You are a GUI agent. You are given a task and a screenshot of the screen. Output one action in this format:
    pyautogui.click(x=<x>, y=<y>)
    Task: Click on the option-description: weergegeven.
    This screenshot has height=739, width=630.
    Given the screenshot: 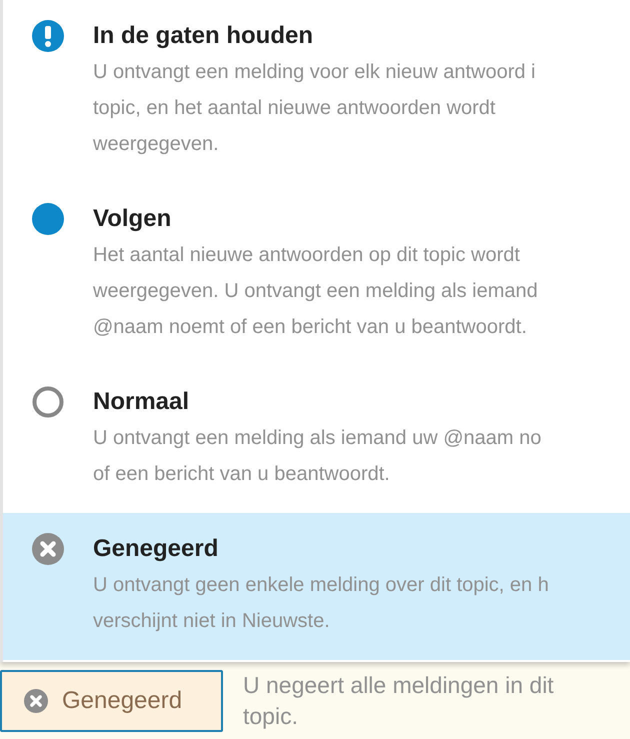 What is the action you would take?
    pyautogui.click(x=156, y=144)
    